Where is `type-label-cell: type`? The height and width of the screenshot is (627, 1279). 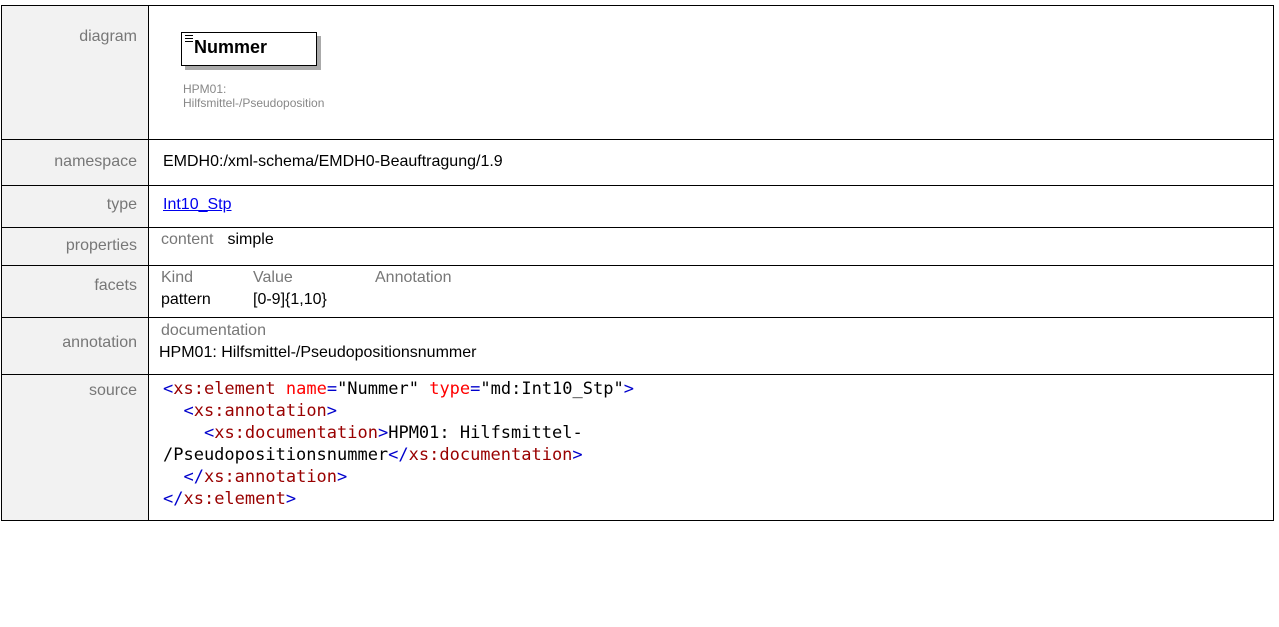
type-label-cell: type is located at coordinates (75, 206).